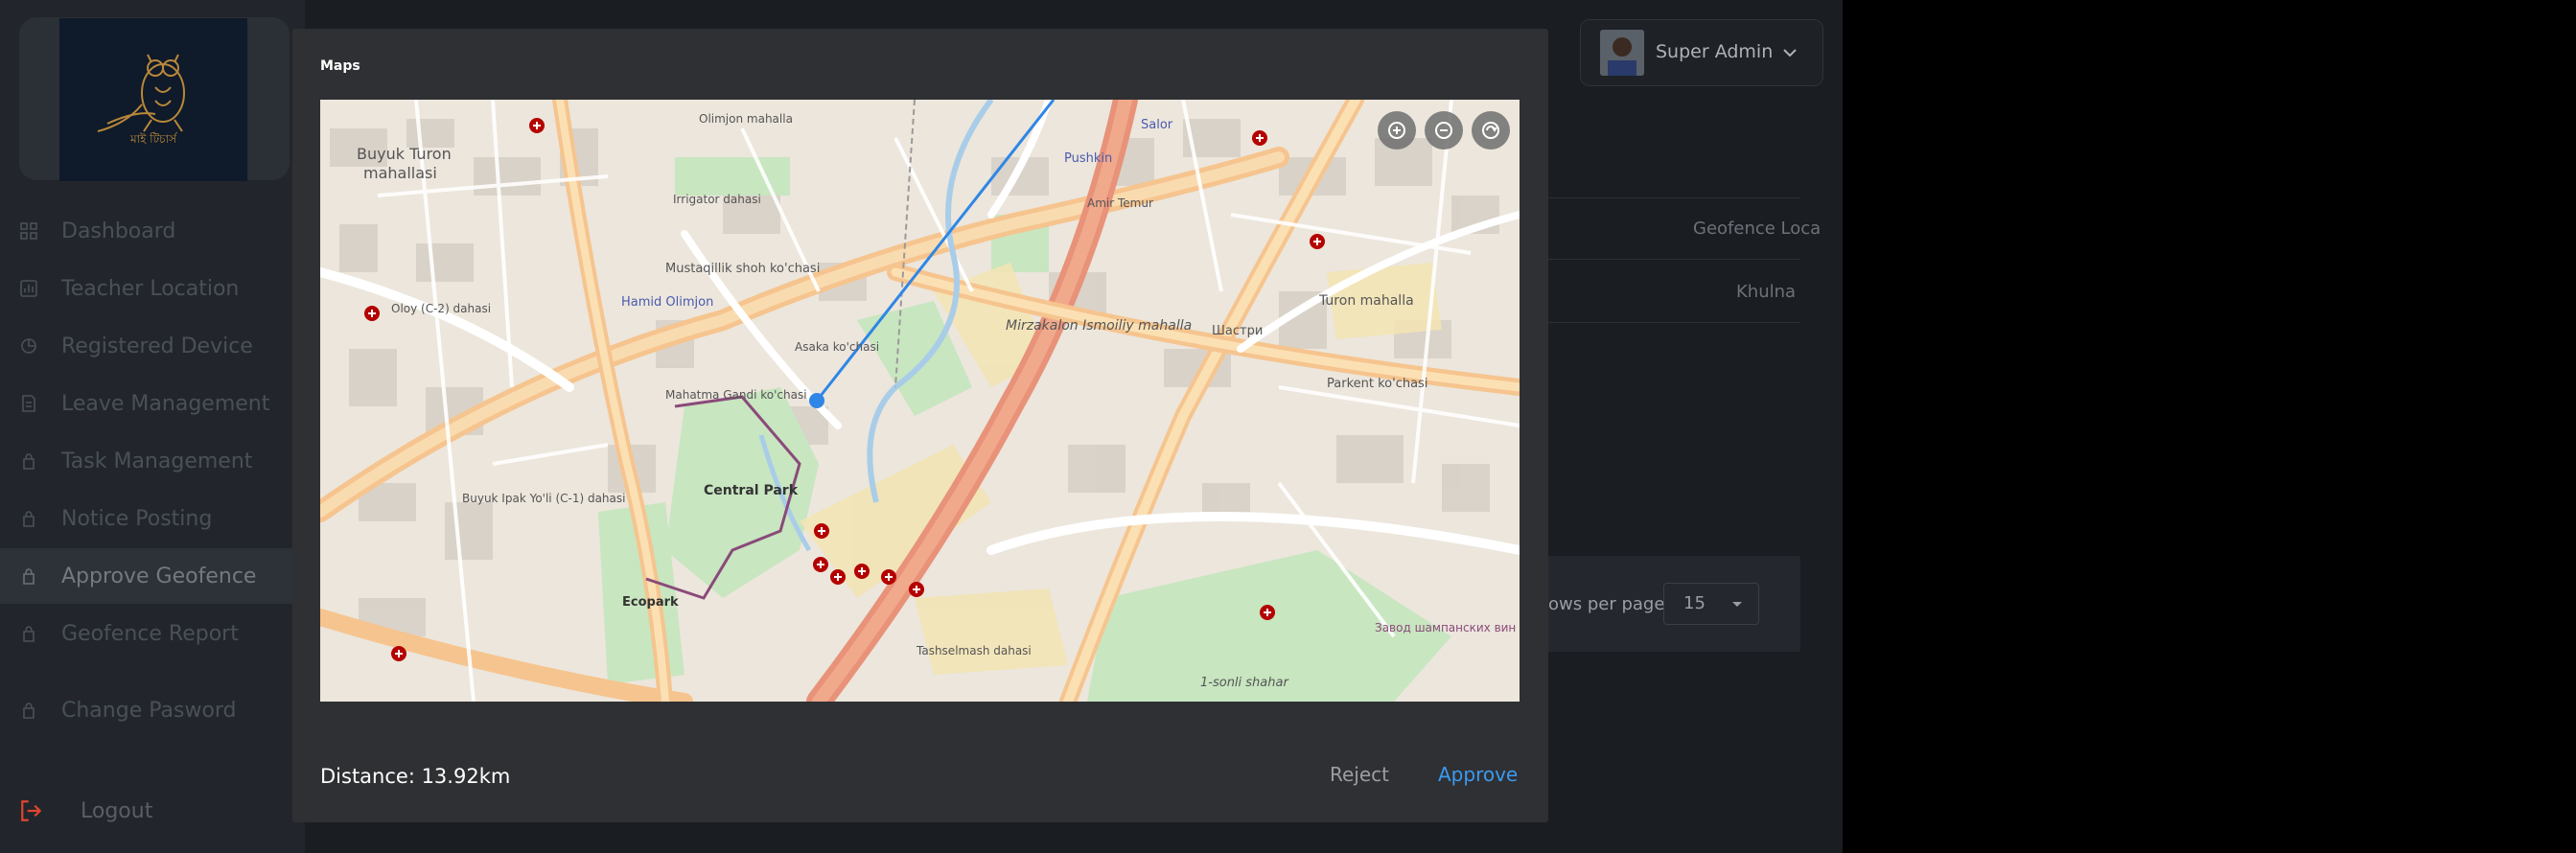  What do you see at coordinates (141, 100) in the screenshot?
I see `owl-logo-icon: মাই টিচার্স` at bounding box center [141, 100].